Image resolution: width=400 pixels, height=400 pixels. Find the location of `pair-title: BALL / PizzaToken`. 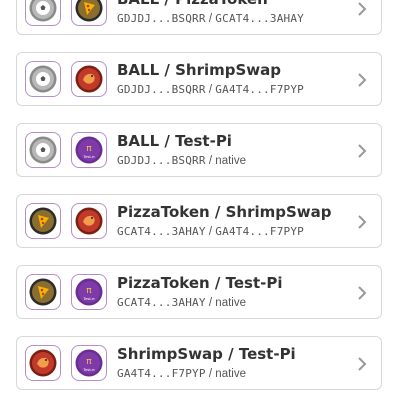

pair-title: BALL / PizzaToken is located at coordinates (192, 4).